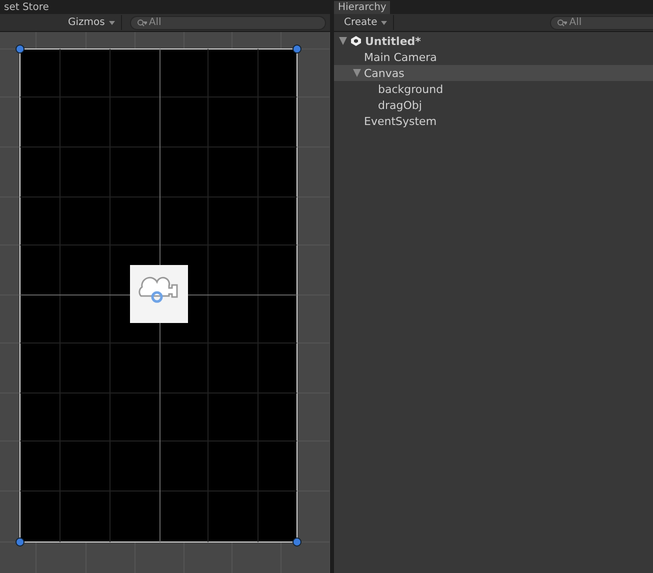  I want to click on tab-label: Hierarchy, so click(362, 7).